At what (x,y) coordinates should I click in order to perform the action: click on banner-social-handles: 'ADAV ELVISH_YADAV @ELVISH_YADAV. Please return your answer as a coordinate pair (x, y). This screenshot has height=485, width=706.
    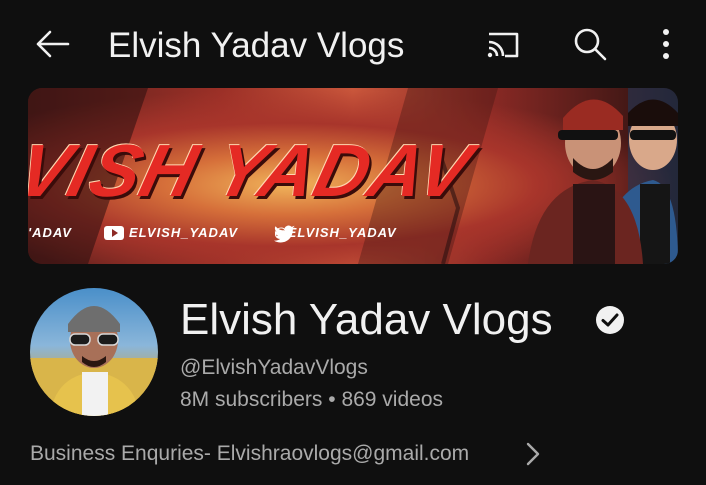
    Looking at the image, I should click on (248, 236).